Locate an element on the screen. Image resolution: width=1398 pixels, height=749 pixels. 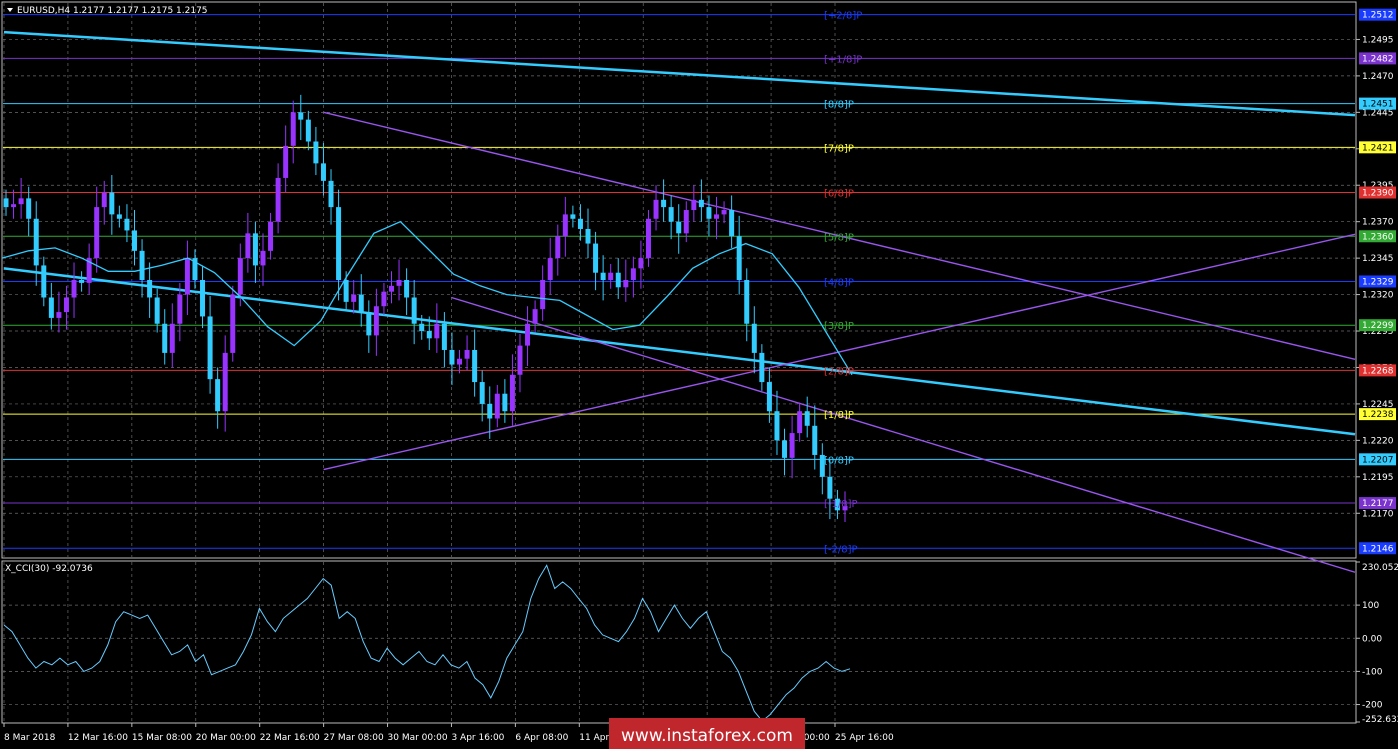
price-tag-label: 1.2421 is located at coordinates (1378, 148).